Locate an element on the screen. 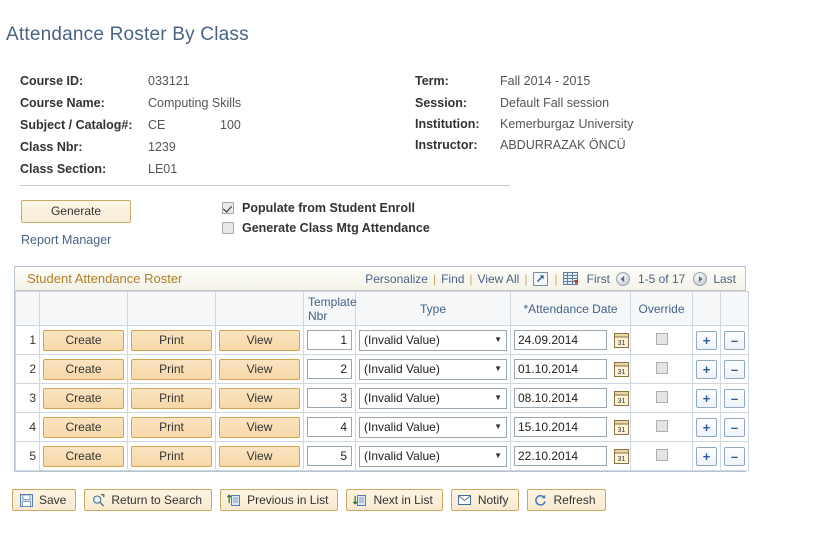 This screenshot has width=817, height=551. notify-button: Notify is located at coordinates (484, 500).